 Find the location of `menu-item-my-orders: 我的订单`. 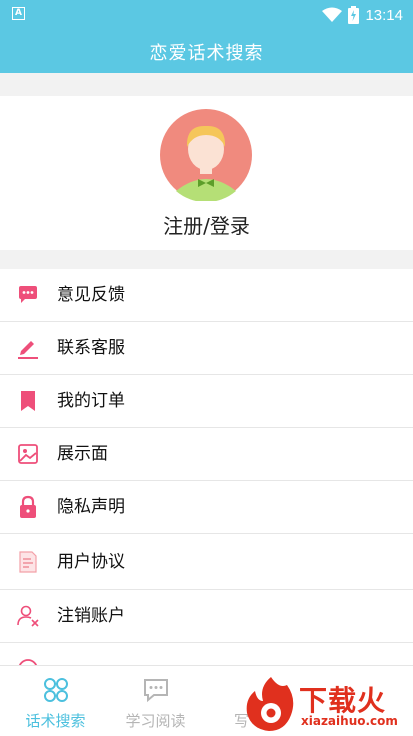

menu-item-my-orders: 我的订单 is located at coordinates (206, 401).